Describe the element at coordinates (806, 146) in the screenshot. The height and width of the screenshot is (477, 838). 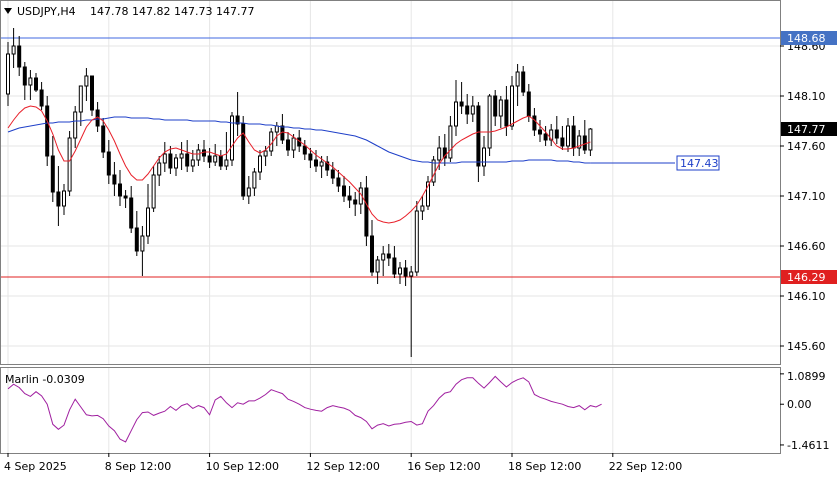
I see `price-tick-label: 147.60` at that location.